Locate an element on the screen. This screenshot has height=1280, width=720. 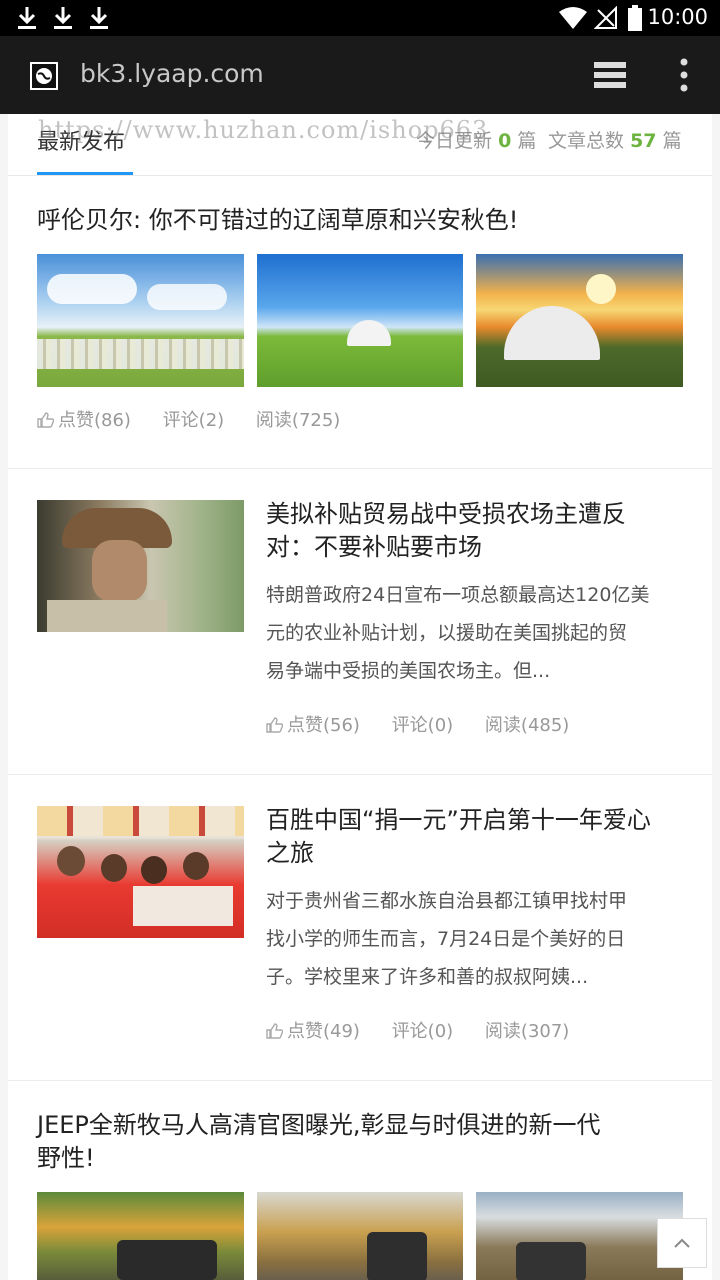
article-title-line: JEEP全新牧马人高清官图曝光,彰显与时俱进的新一代 is located at coordinates (319, 1125).